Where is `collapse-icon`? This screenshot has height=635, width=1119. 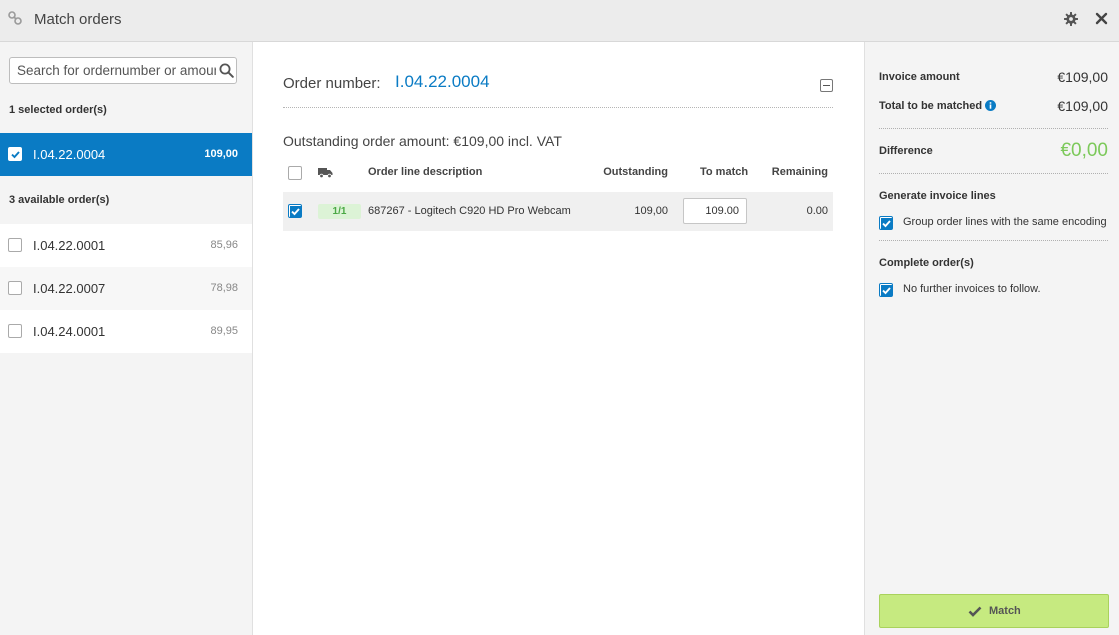
collapse-icon is located at coordinates (826, 85).